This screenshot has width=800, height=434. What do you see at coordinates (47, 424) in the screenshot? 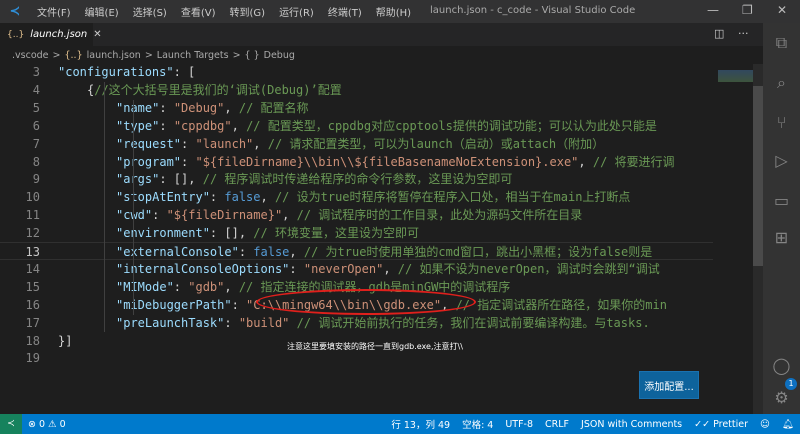
I see `problems-indicator: ⊗ 0 ⚠ 0` at bounding box center [47, 424].